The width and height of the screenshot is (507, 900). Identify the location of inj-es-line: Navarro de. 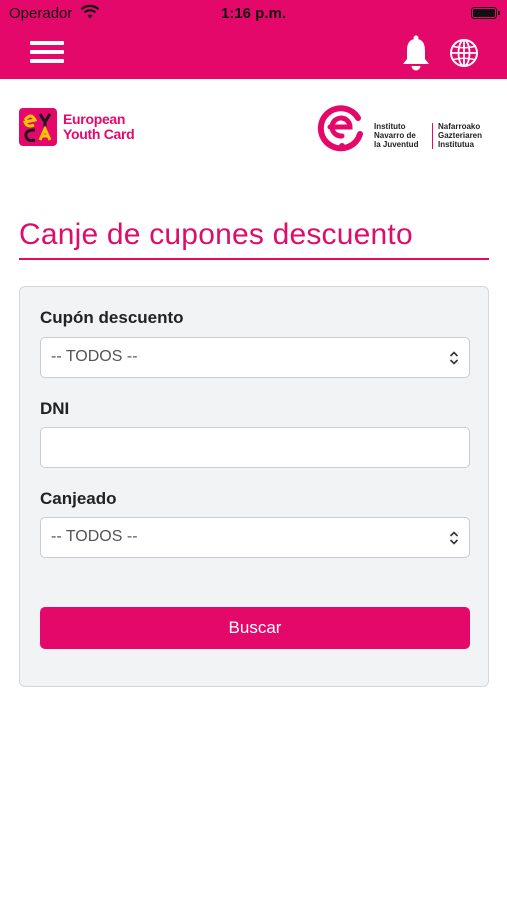
(395, 135).